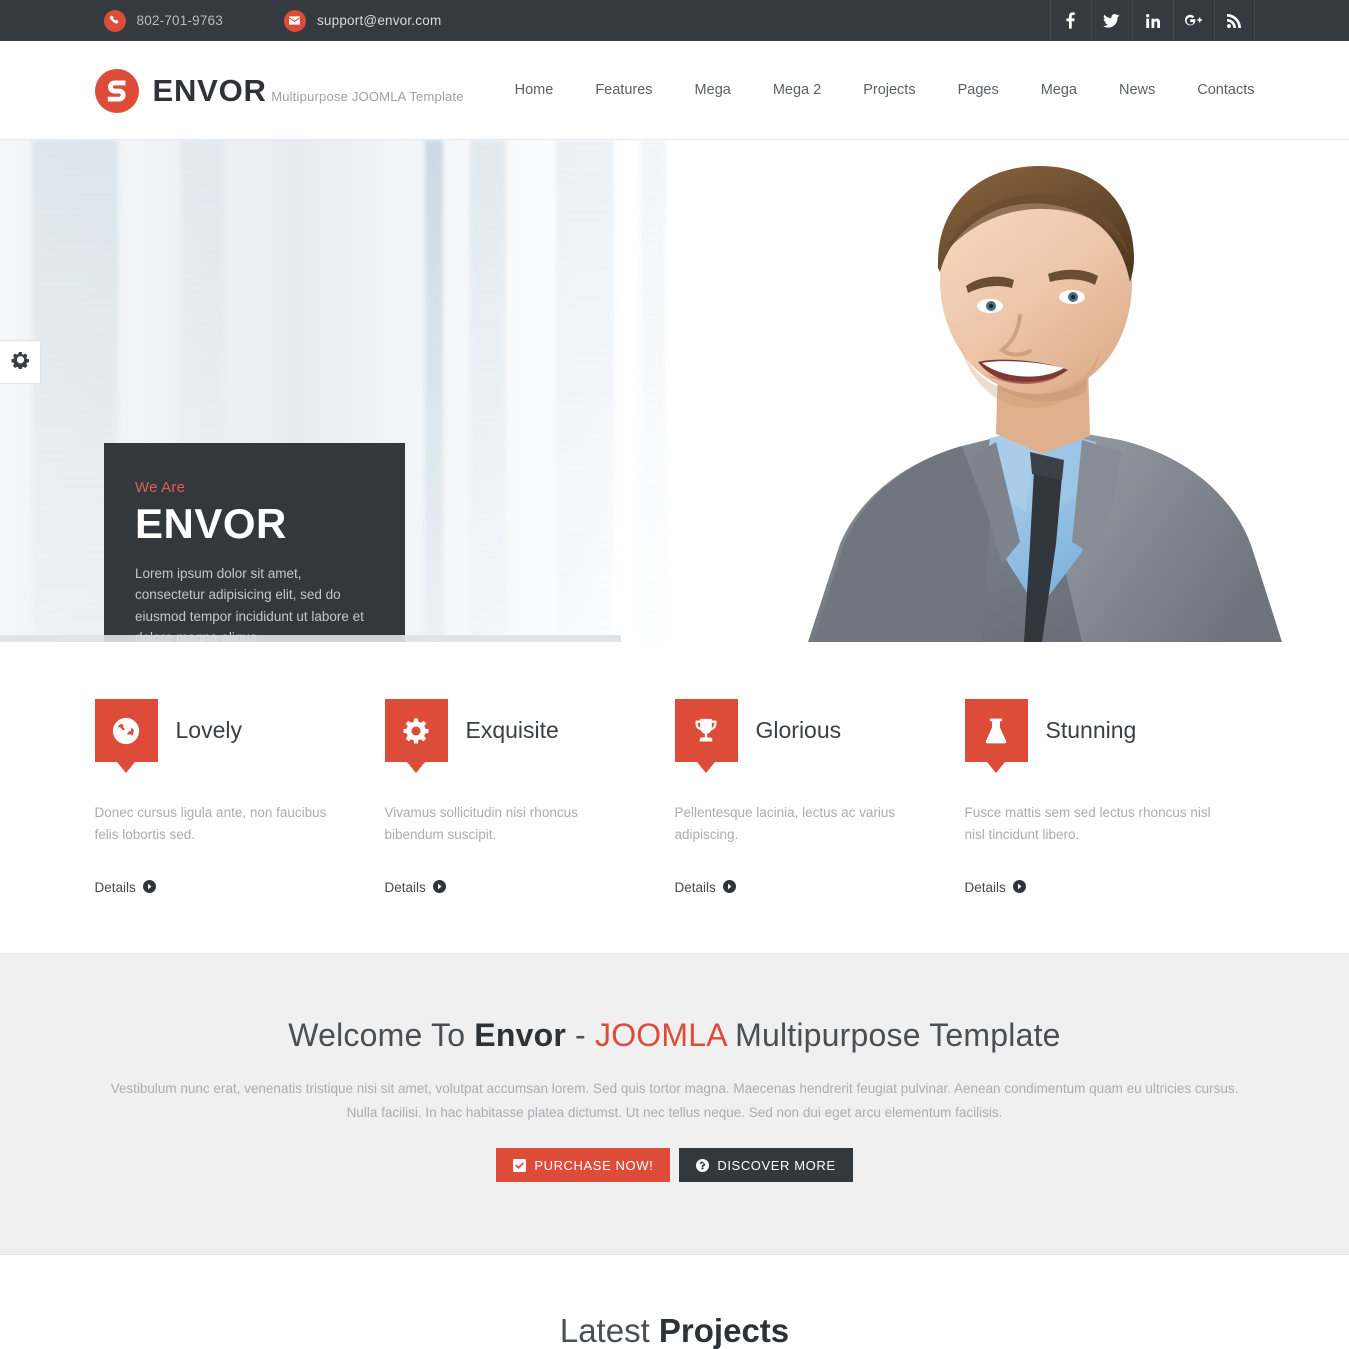 This screenshot has height=1349, width=1349. I want to click on logo: ENVOR Multipurpose JOOMLA Template, so click(279, 90).